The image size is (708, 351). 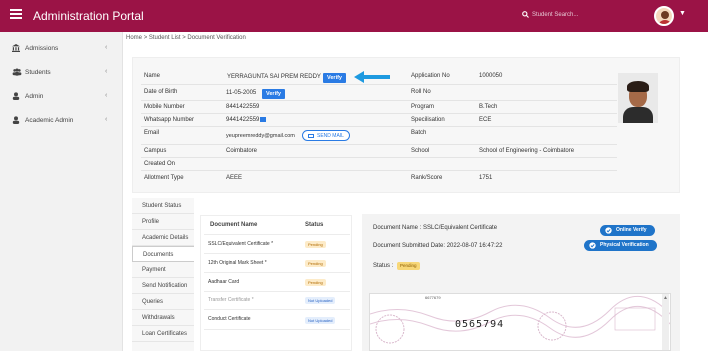 What do you see at coordinates (16, 48) in the screenshot?
I see `bank-icon` at bounding box center [16, 48].